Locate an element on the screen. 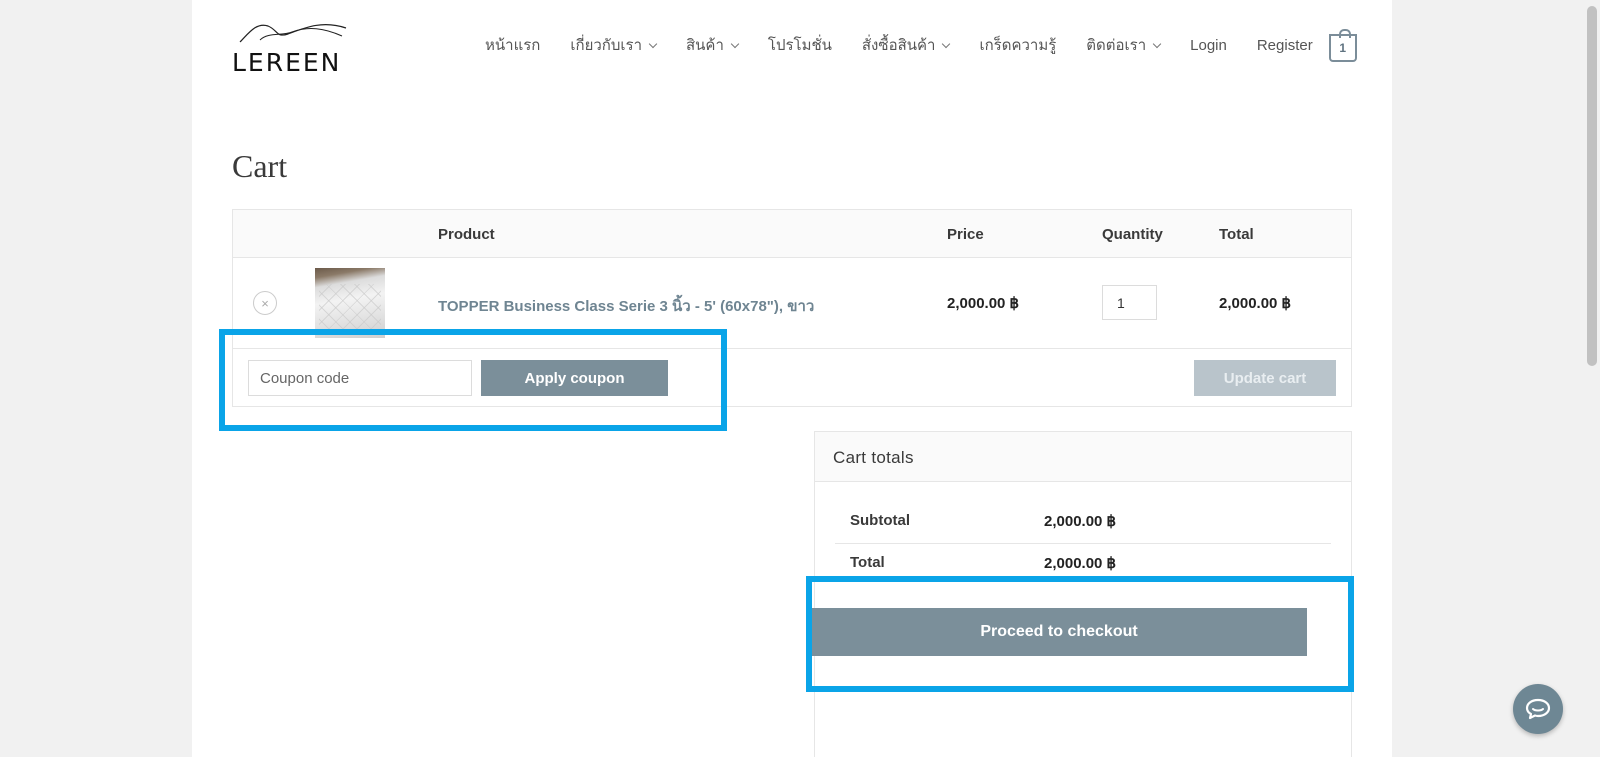 The height and width of the screenshot is (757, 1600). apply-coupon-button: Apply coupon is located at coordinates (574, 378).